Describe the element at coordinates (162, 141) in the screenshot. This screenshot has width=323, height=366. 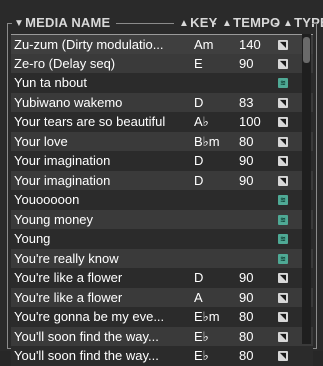
I see `media-row: Your love B♭m 80 ◥` at that location.